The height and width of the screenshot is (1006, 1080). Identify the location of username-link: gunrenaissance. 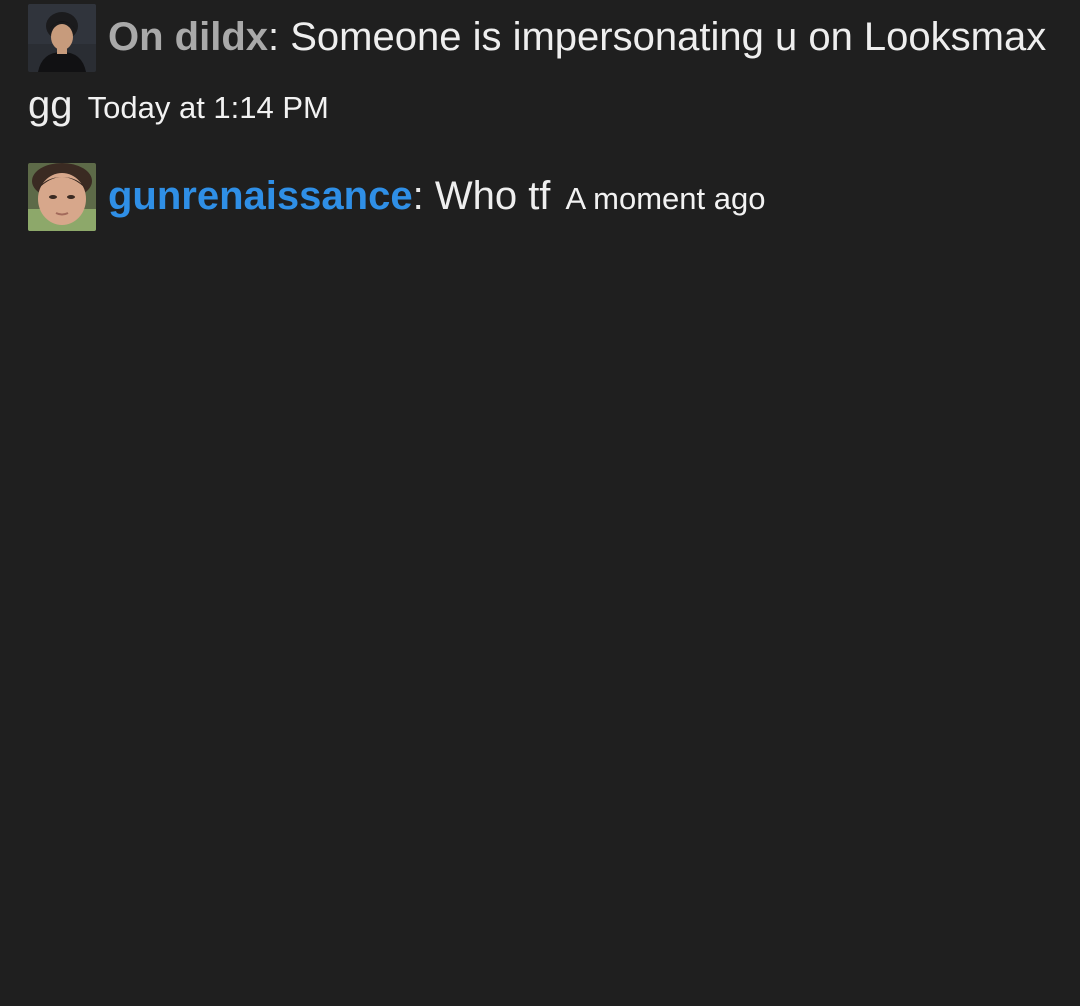
(260, 196).